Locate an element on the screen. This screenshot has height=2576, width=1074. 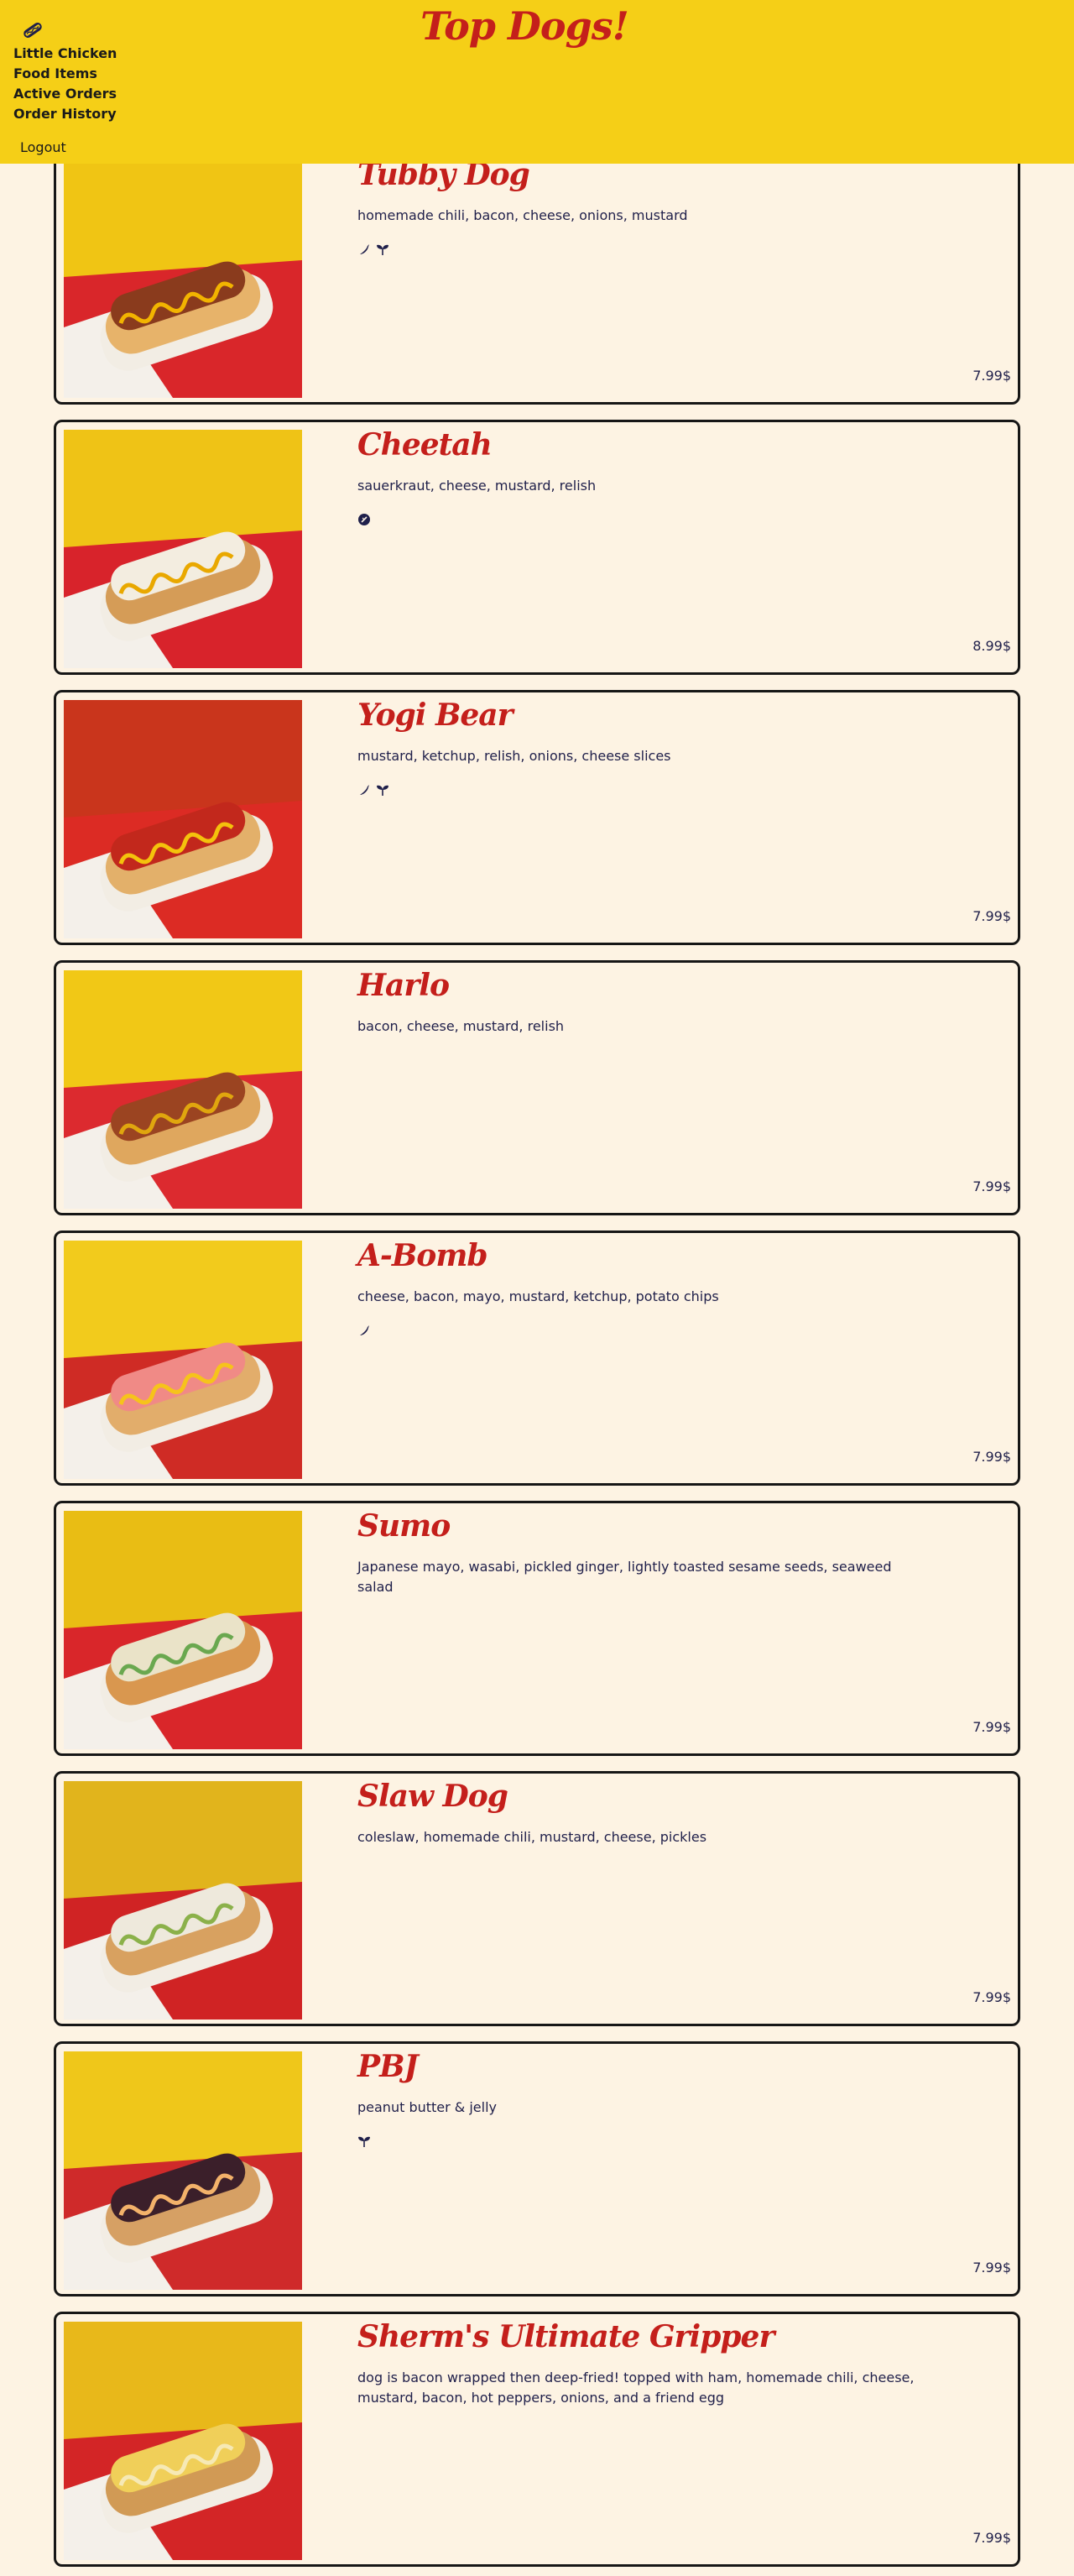
menu-card: PBJ peanut butter & jelly 7.99$ is located at coordinates (537, 2168).